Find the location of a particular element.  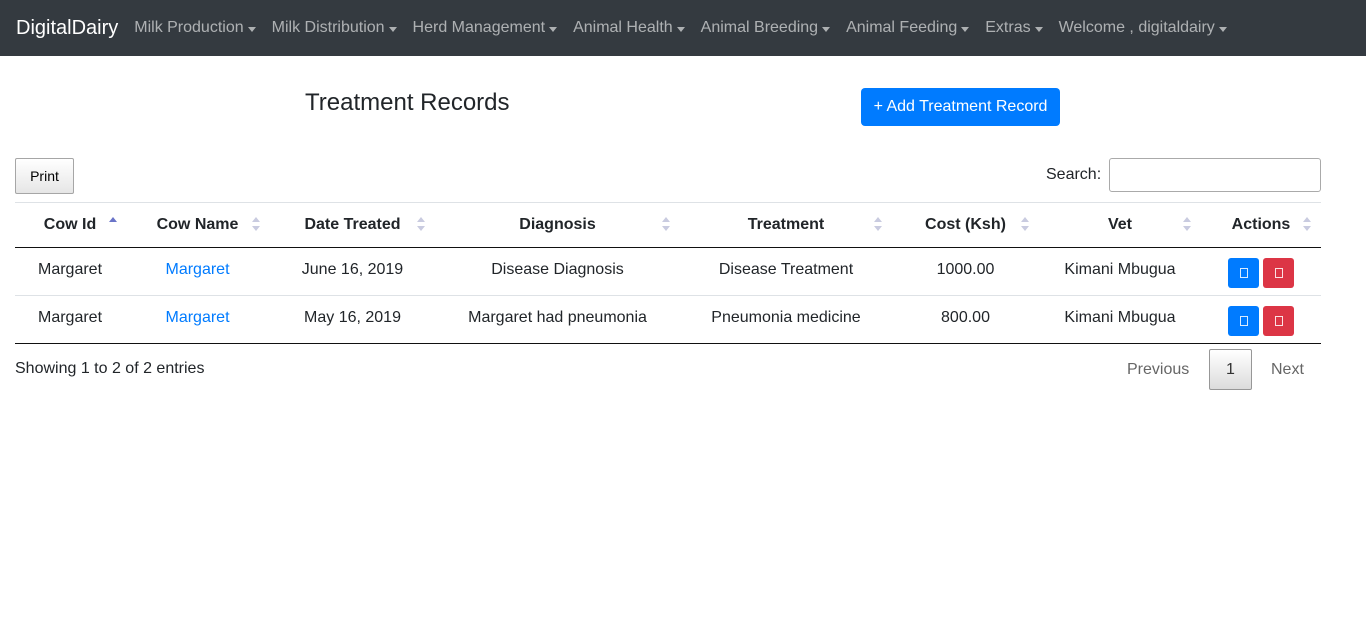

nav-label: Animal Health is located at coordinates (623, 27).